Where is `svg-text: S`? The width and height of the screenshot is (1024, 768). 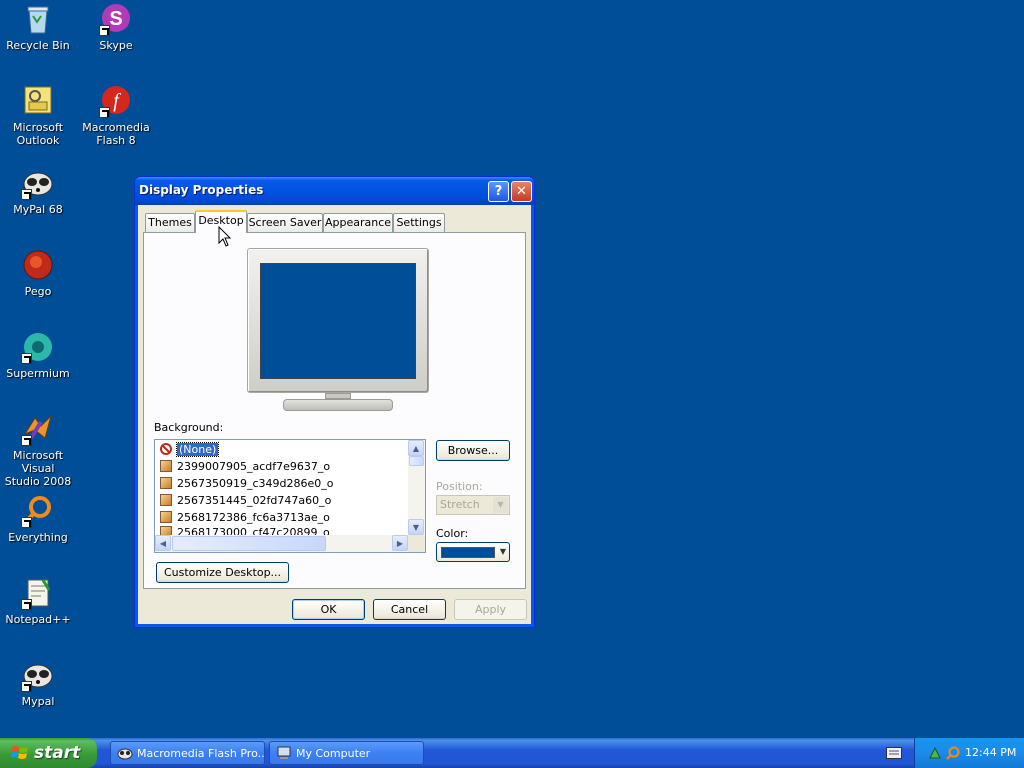
svg-text: S is located at coordinates (115, 19).